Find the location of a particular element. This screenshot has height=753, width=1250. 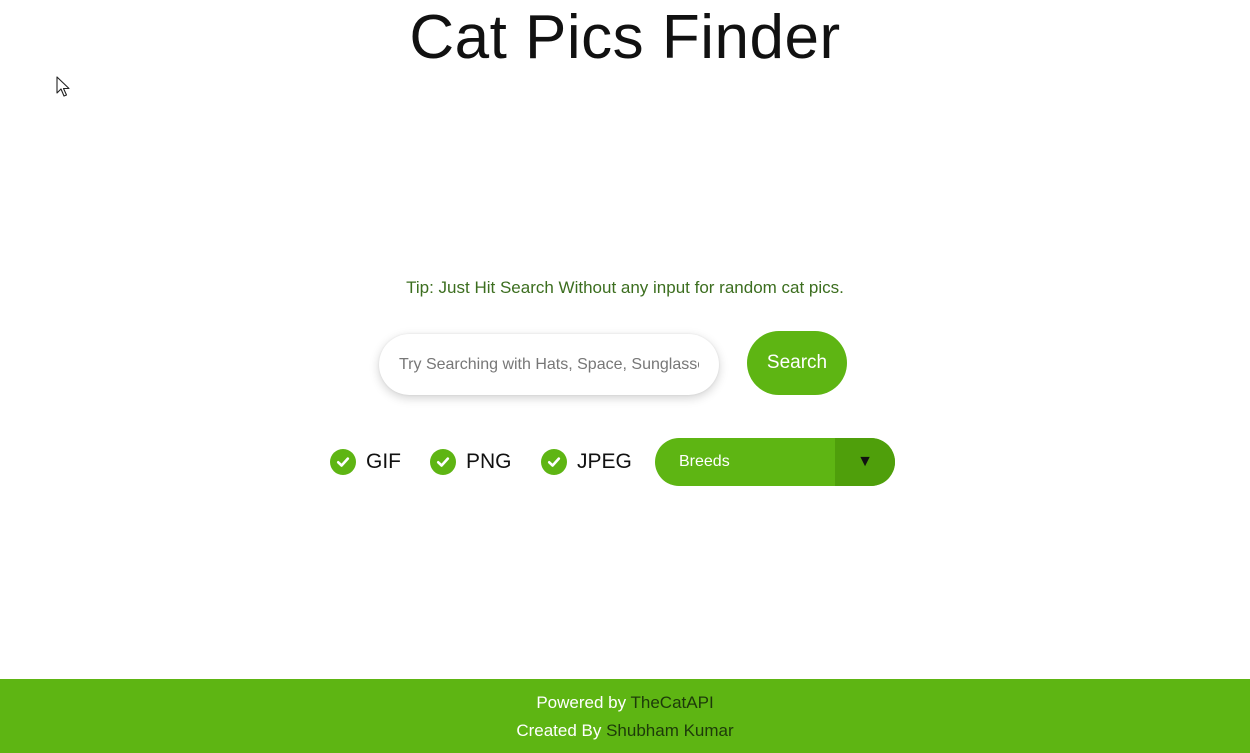

filter-gif-checkbox: GIF is located at coordinates (365, 462).